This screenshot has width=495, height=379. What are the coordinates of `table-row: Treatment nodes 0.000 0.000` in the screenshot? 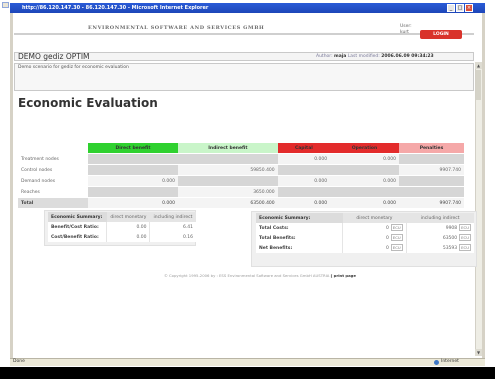 It's located at (241, 159).